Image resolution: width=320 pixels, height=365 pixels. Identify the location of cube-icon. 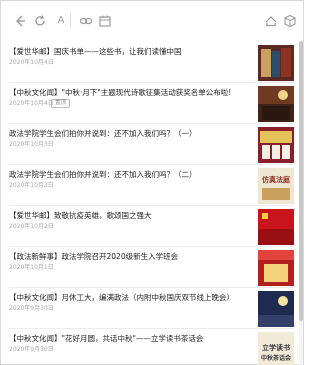
(290, 21).